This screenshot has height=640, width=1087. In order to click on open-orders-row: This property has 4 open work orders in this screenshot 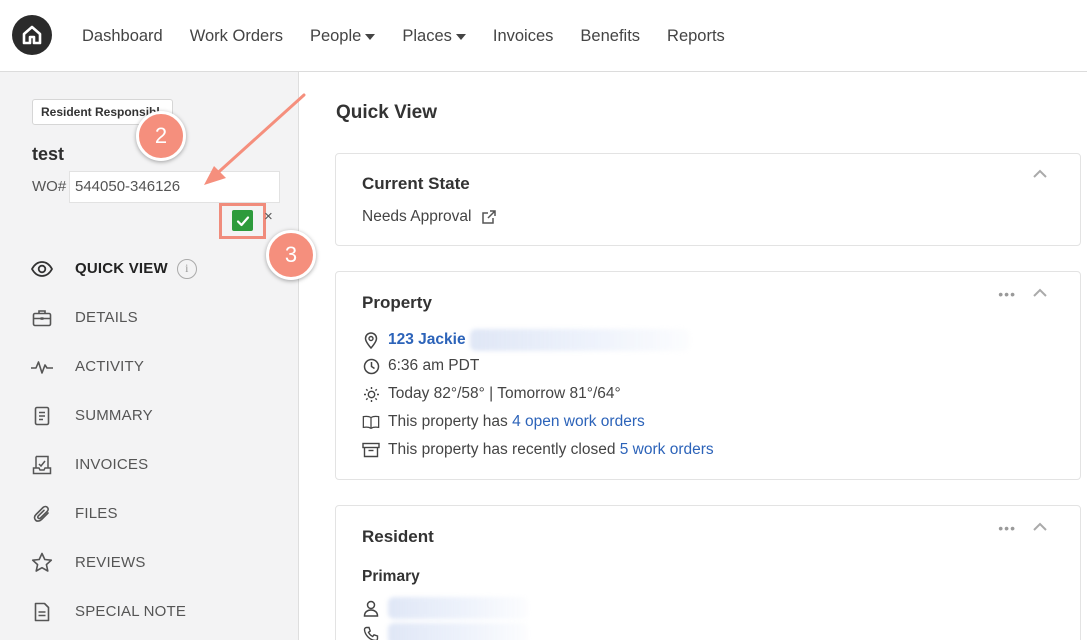, I will do `click(503, 422)`.